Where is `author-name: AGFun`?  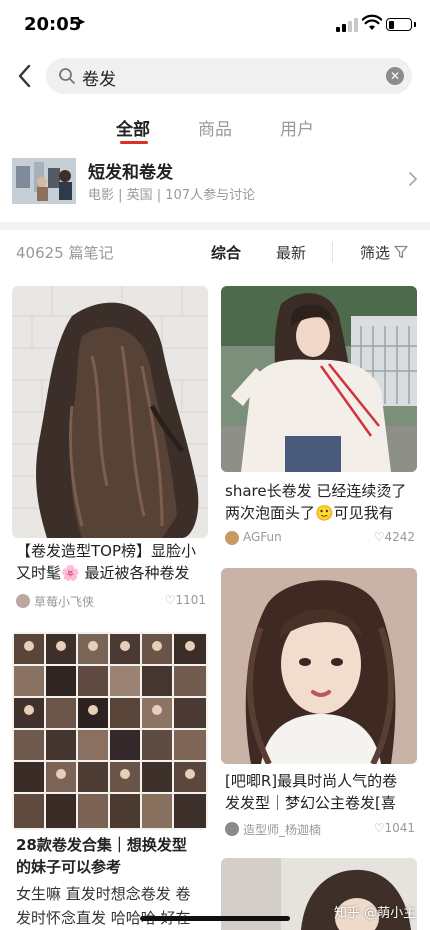 author-name: AGFun is located at coordinates (262, 537).